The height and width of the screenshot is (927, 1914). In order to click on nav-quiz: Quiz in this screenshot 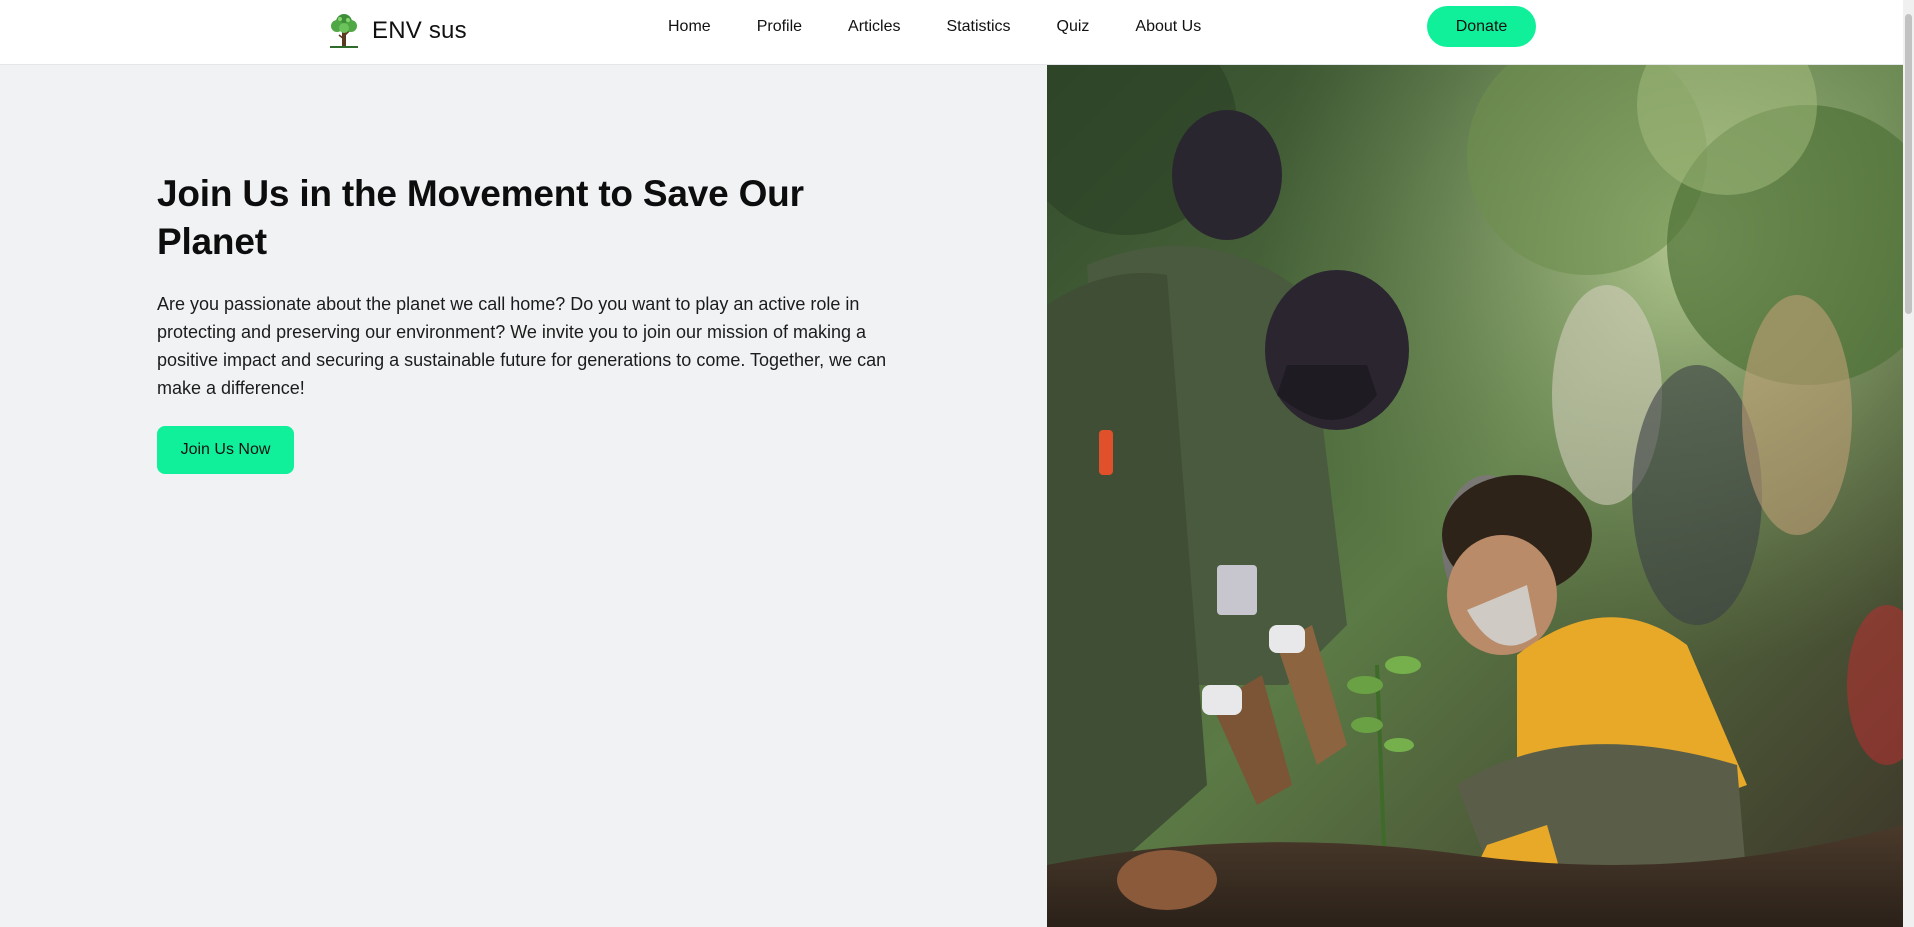, I will do `click(1073, 27)`.